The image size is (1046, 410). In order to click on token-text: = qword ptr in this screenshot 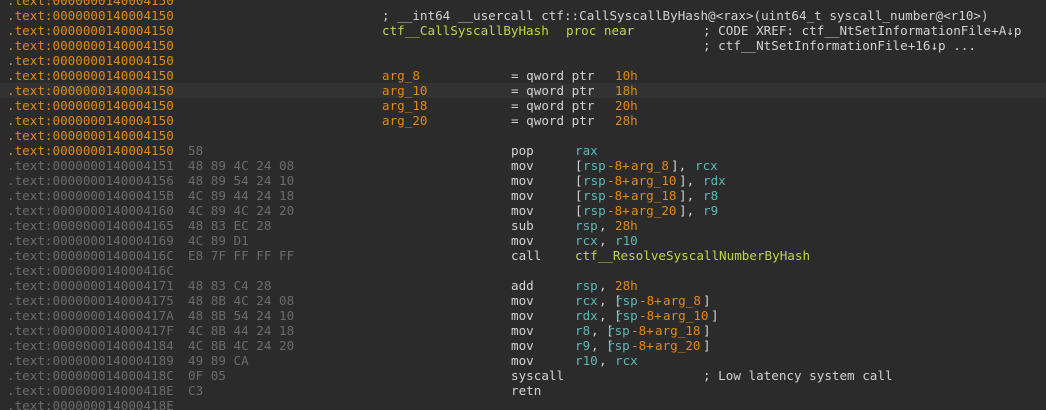, I will do `click(553, 105)`.